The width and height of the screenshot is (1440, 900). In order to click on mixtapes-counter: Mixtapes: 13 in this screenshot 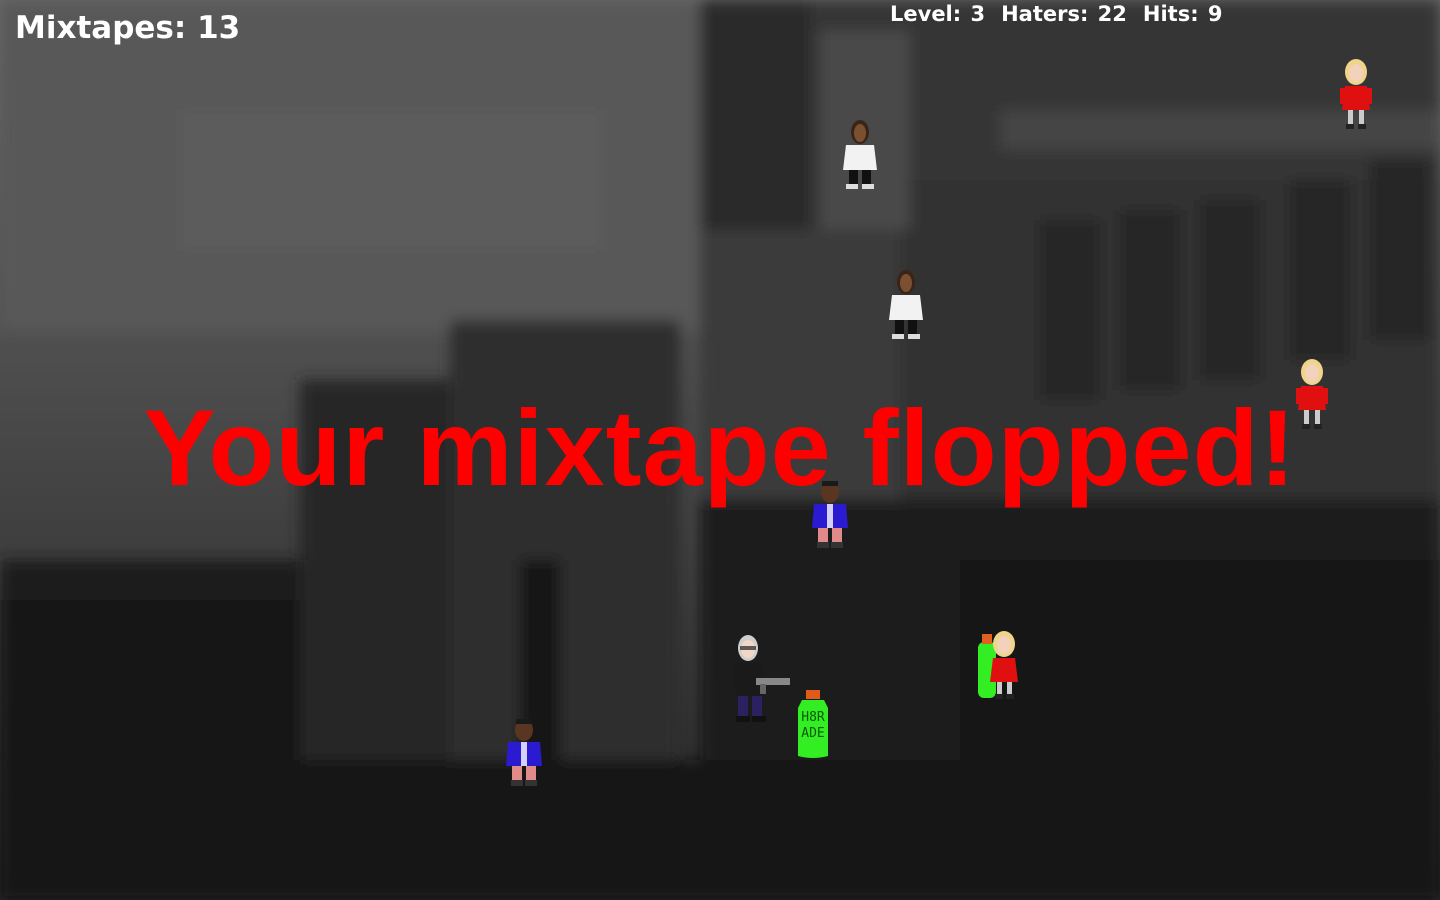, I will do `click(128, 28)`.